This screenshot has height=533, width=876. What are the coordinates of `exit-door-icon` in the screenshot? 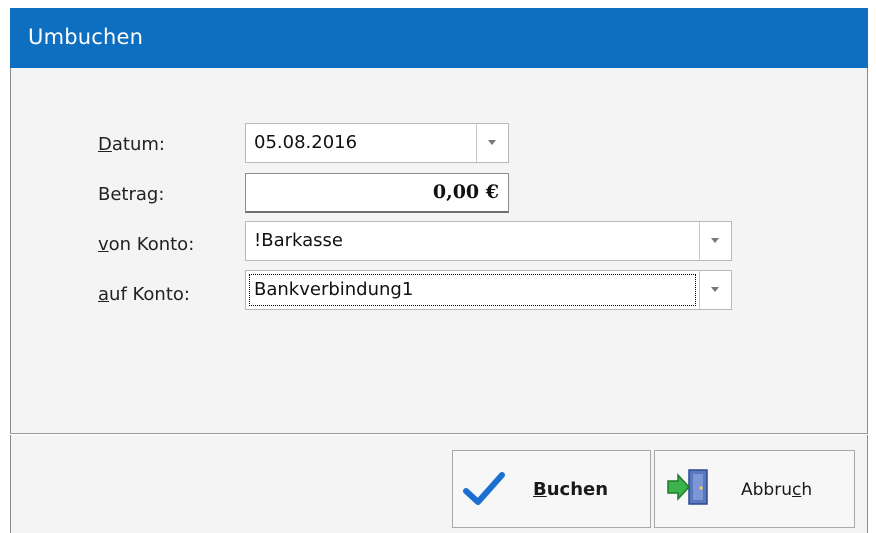 It's located at (688, 489).